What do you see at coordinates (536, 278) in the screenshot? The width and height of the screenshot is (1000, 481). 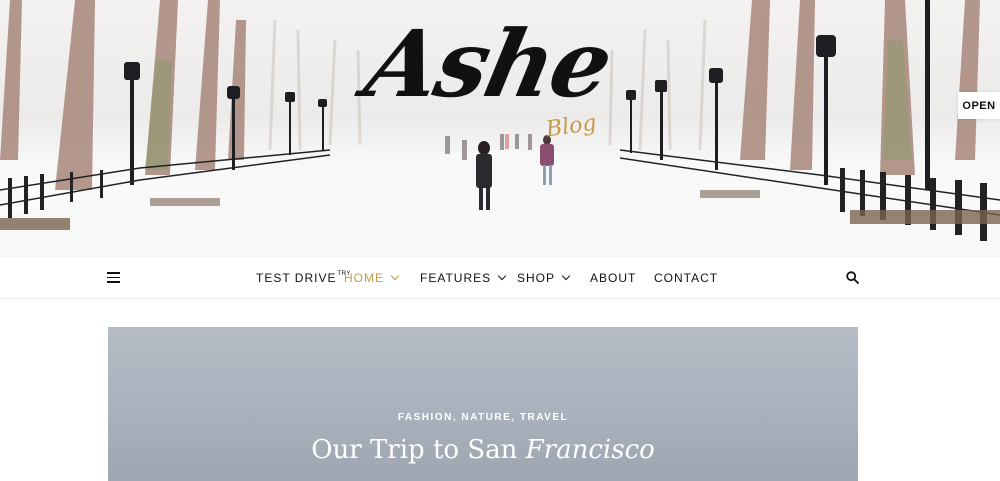 I see `nav-item-label: SHOP` at bounding box center [536, 278].